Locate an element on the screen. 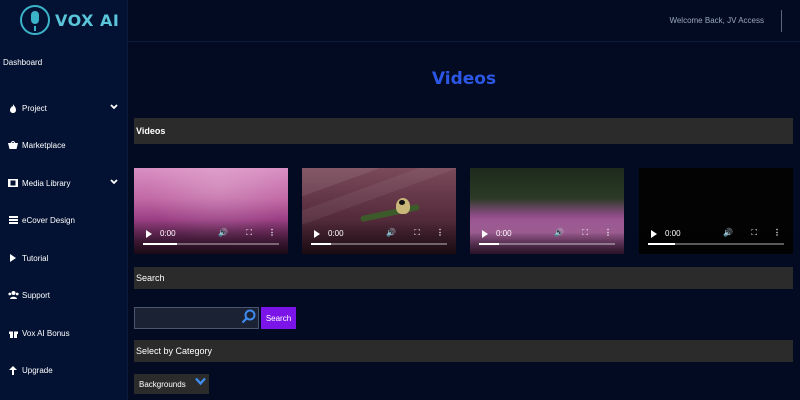 The image size is (800, 400). gift-icon is located at coordinates (13, 333).